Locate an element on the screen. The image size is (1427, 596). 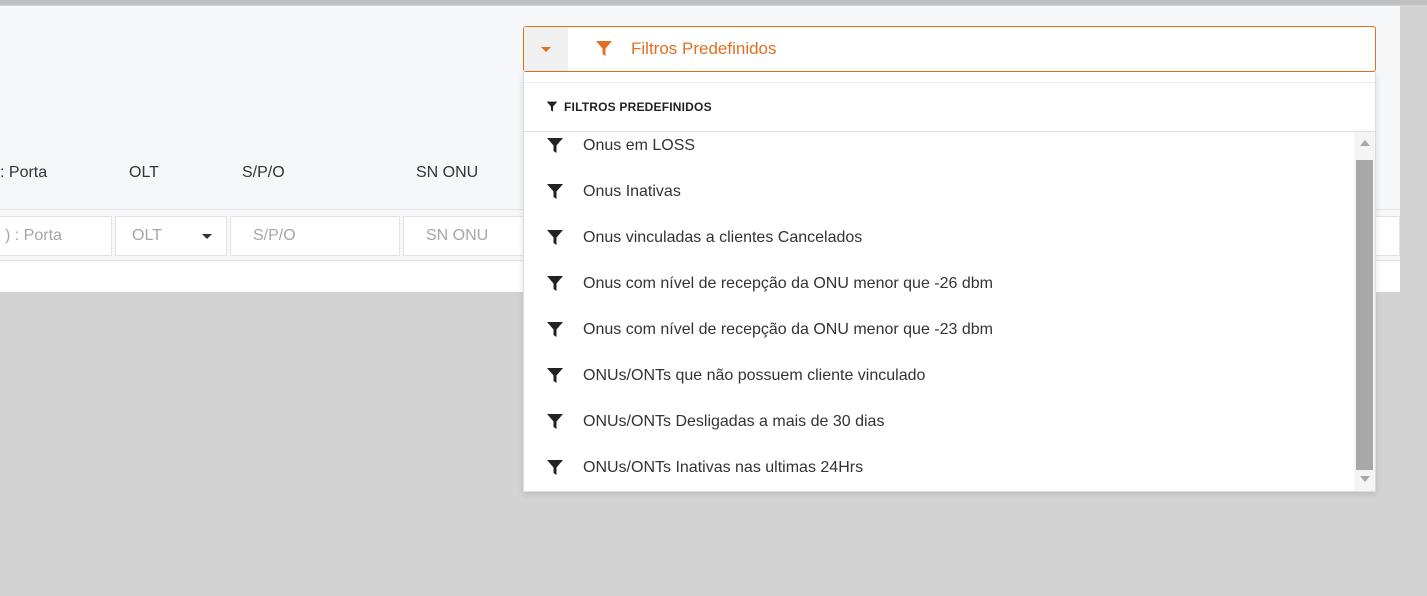
column-header-sn-onu: SN ONU is located at coordinates (447, 173).